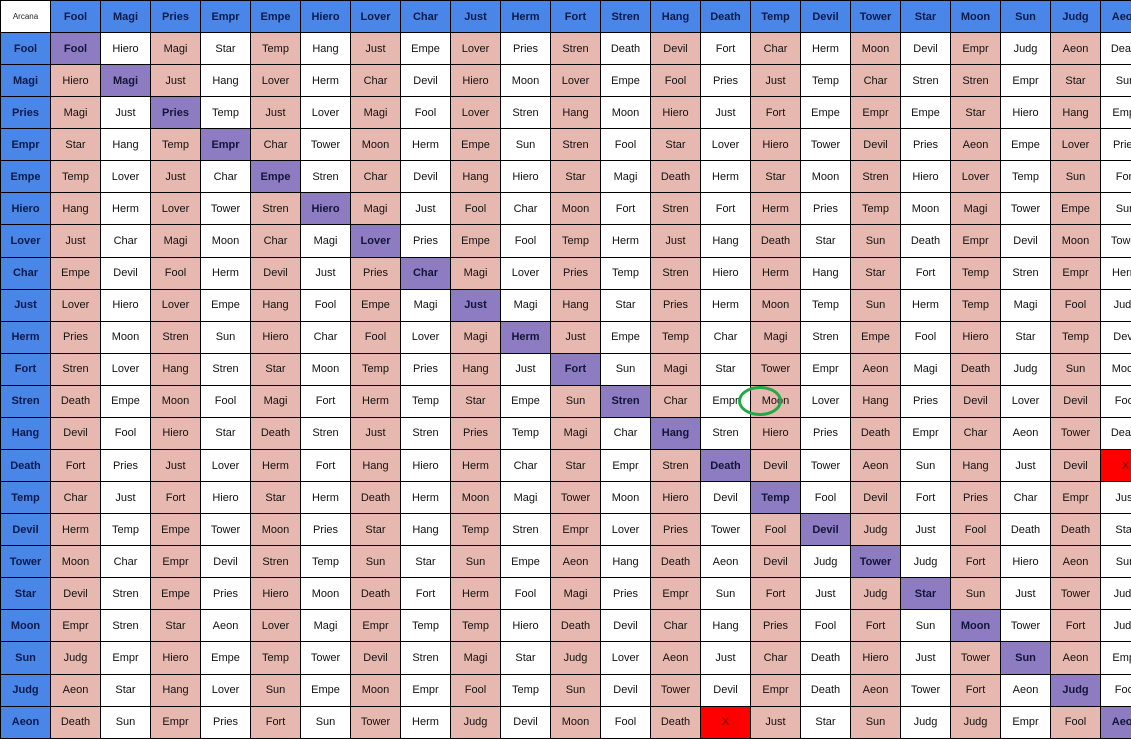 This screenshot has width=1131, height=739. What do you see at coordinates (925, 16) in the screenshot?
I see `column-header-star: Star` at bounding box center [925, 16].